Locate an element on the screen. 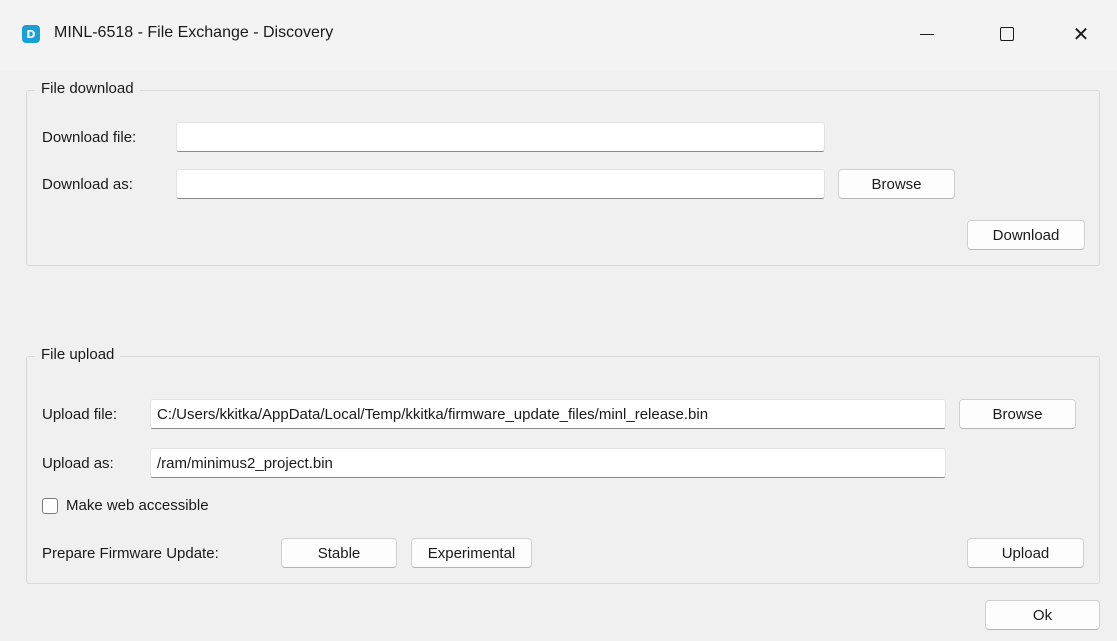 The image size is (1117, 641). download-as-label: Download as: is located at coordinates (87, 184).